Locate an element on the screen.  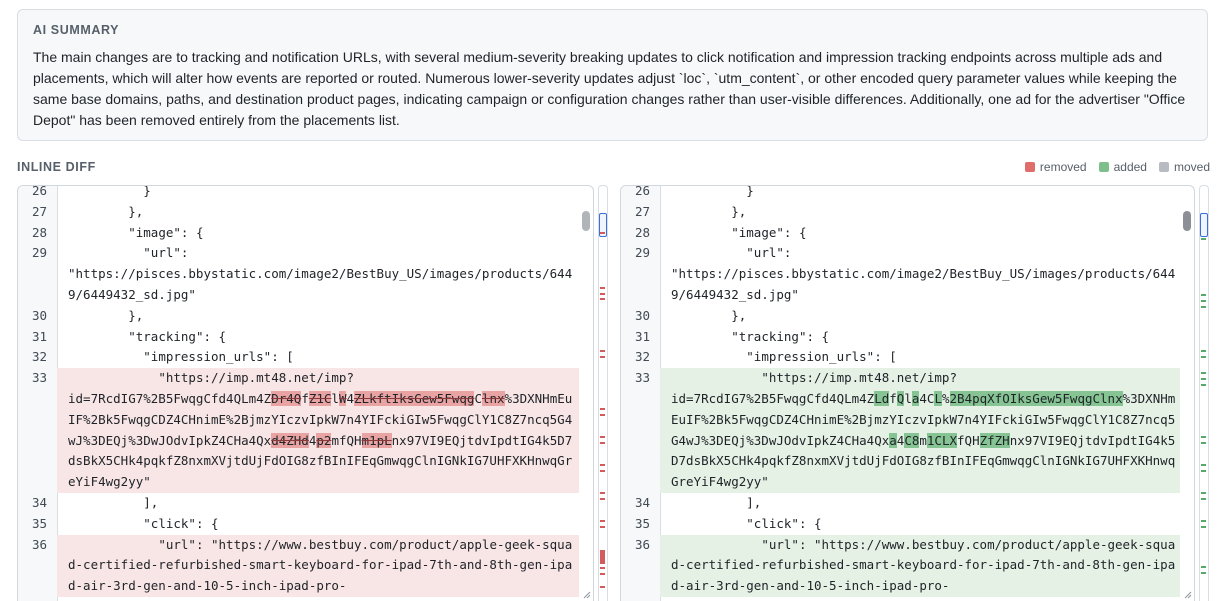
left-minimap is located at coordinates (603, 393).